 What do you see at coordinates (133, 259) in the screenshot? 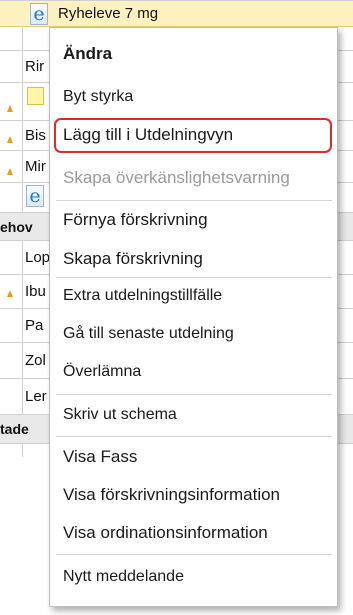
I see `menu-item-skapa-forskrivning: Skapa förskrivning` at bounding box center [133, 259].